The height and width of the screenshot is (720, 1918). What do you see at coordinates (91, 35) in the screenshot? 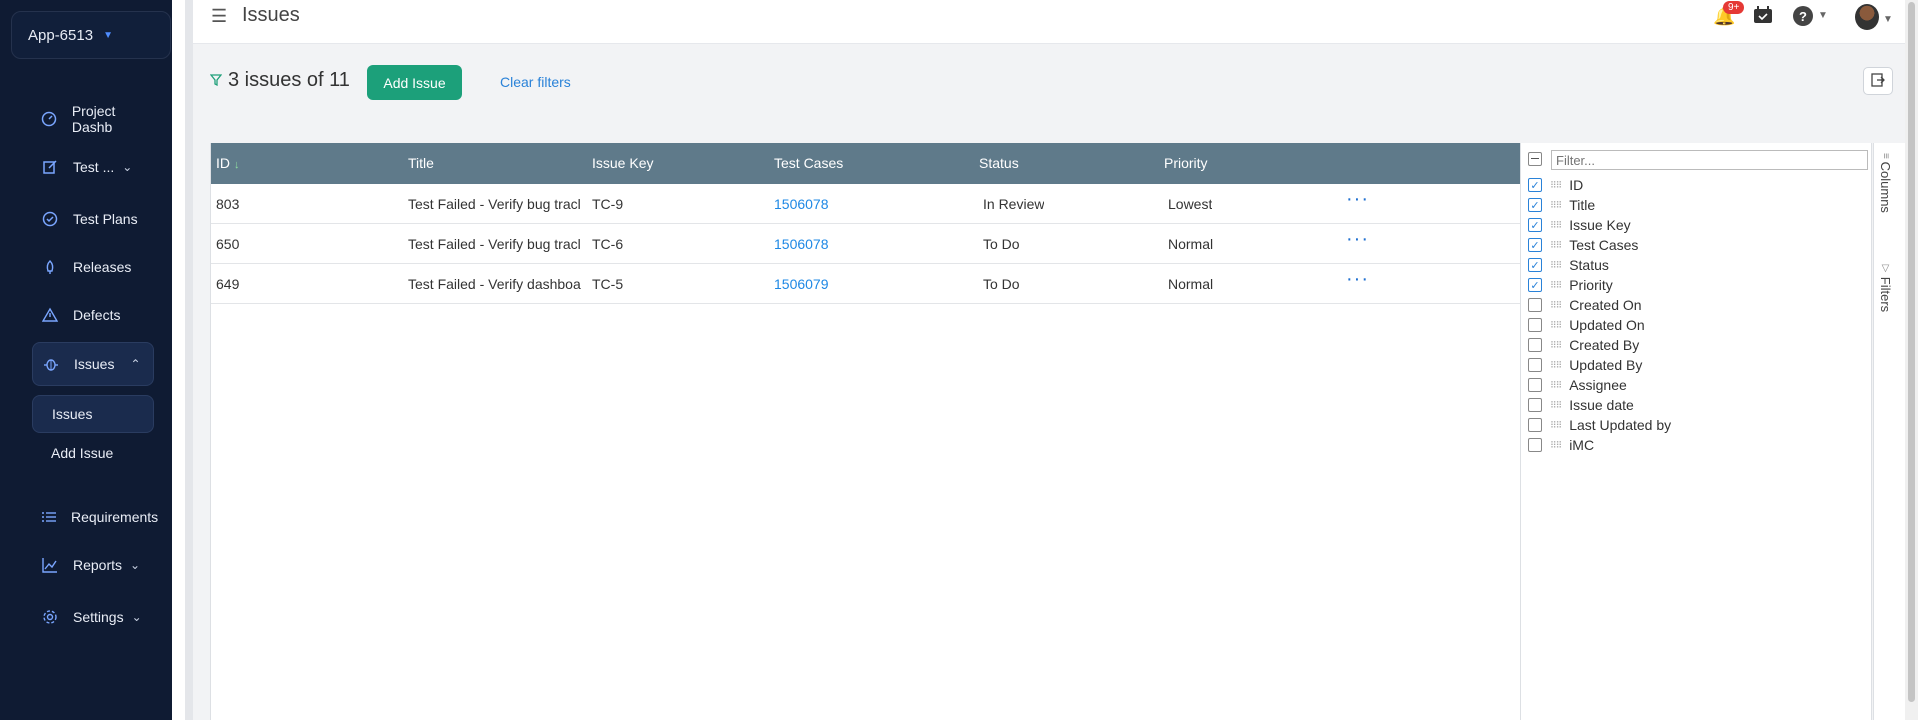
I see `app-switcher: App-6513 ▼` at bounding box center [91, 35].